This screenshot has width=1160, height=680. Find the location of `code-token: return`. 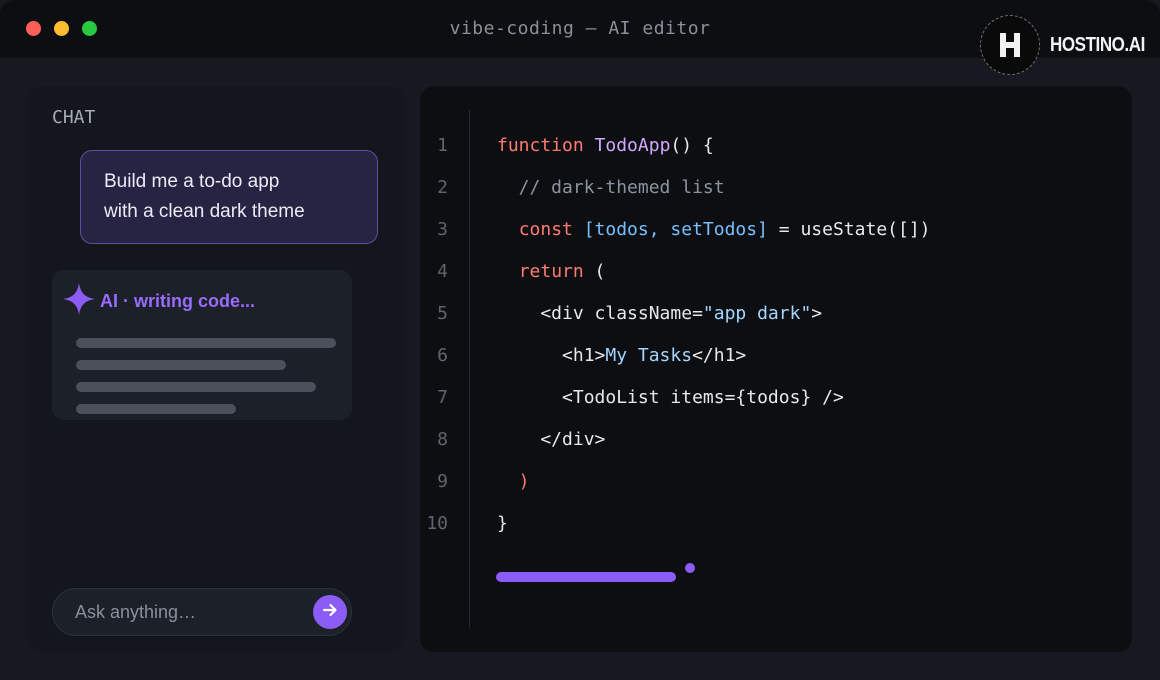

code-token: return is located at coordinates (551, 271).